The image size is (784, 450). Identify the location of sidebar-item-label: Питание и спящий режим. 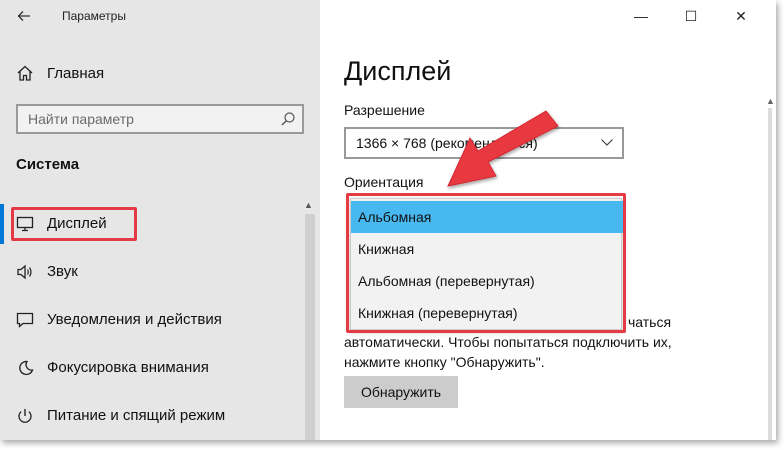
(136, 415).